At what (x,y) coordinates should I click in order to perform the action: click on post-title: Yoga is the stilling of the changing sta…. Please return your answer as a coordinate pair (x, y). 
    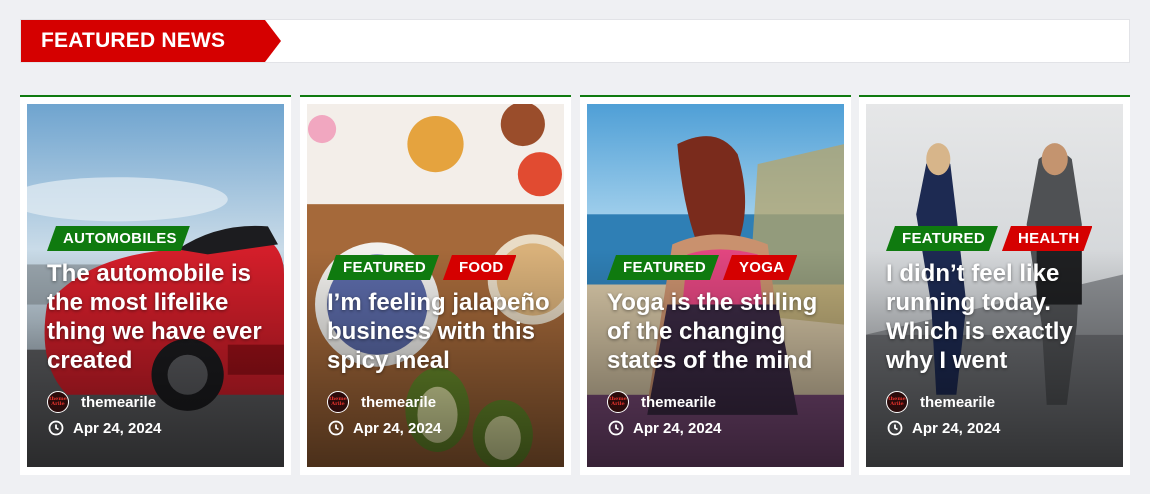
    Looking at the image, I should click on (720, 331).